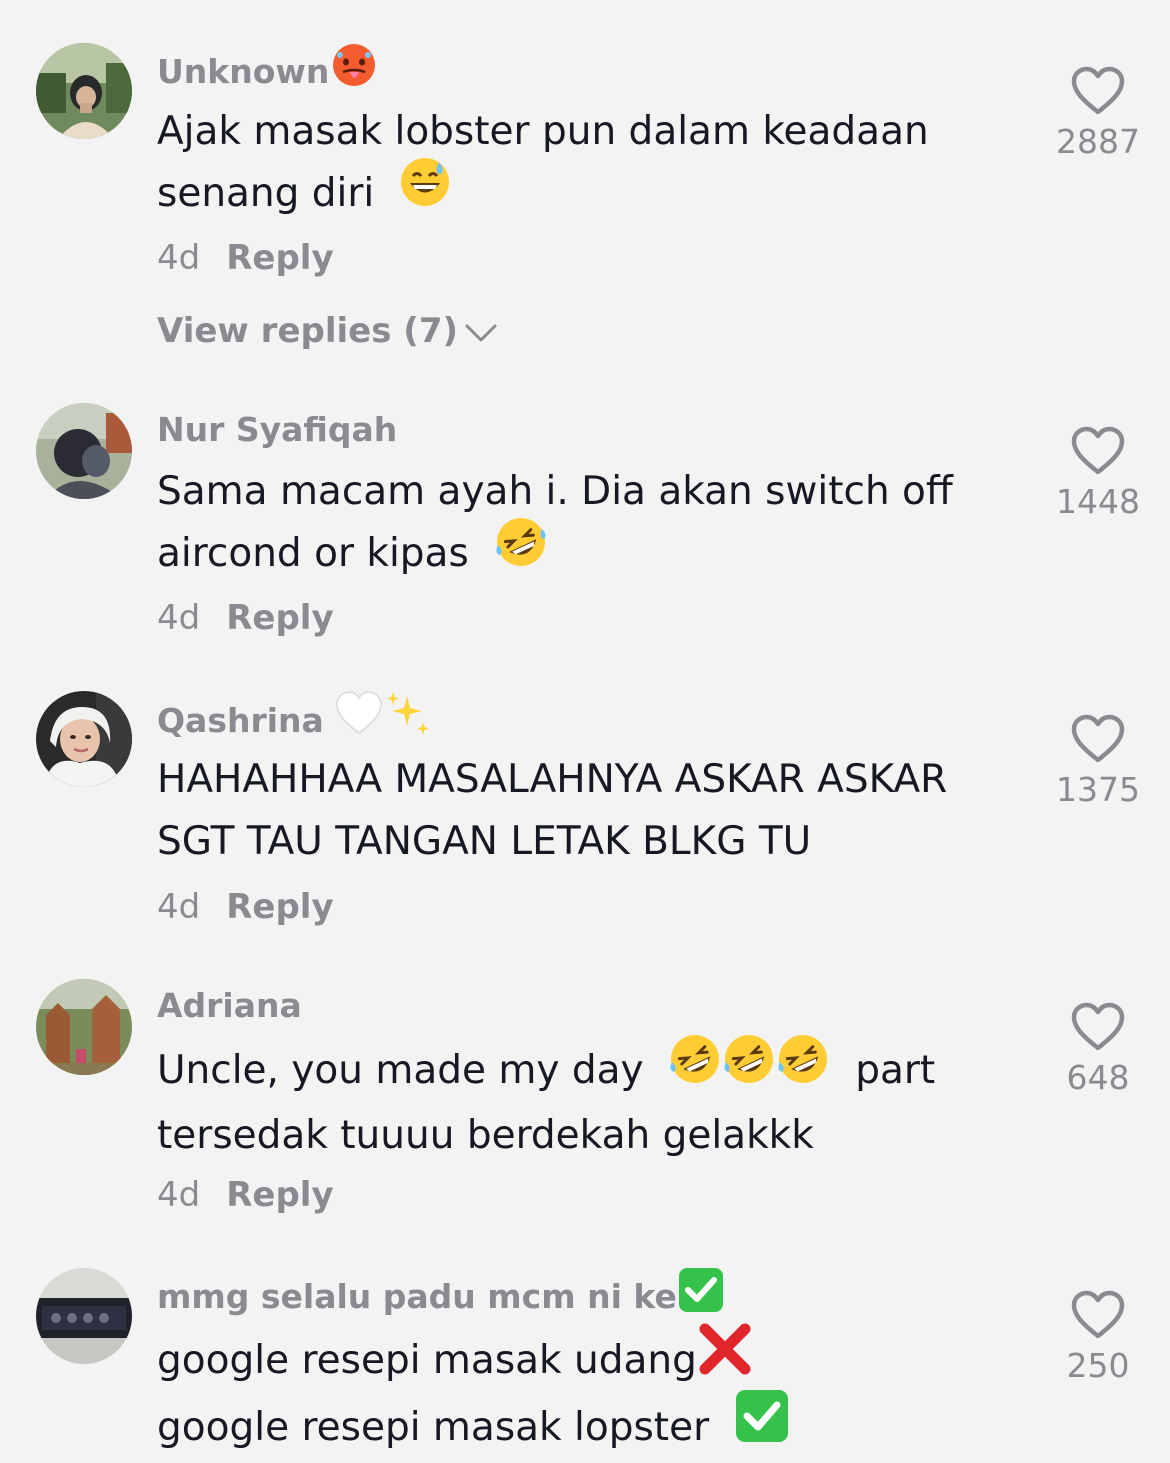 Image resolution: width=1170 pixels, height=1463 pixels. What do you see at coordinates (425, 191) in the screenshot?
I see `grinning-sweat-icon` at bounding box center [425, 191].